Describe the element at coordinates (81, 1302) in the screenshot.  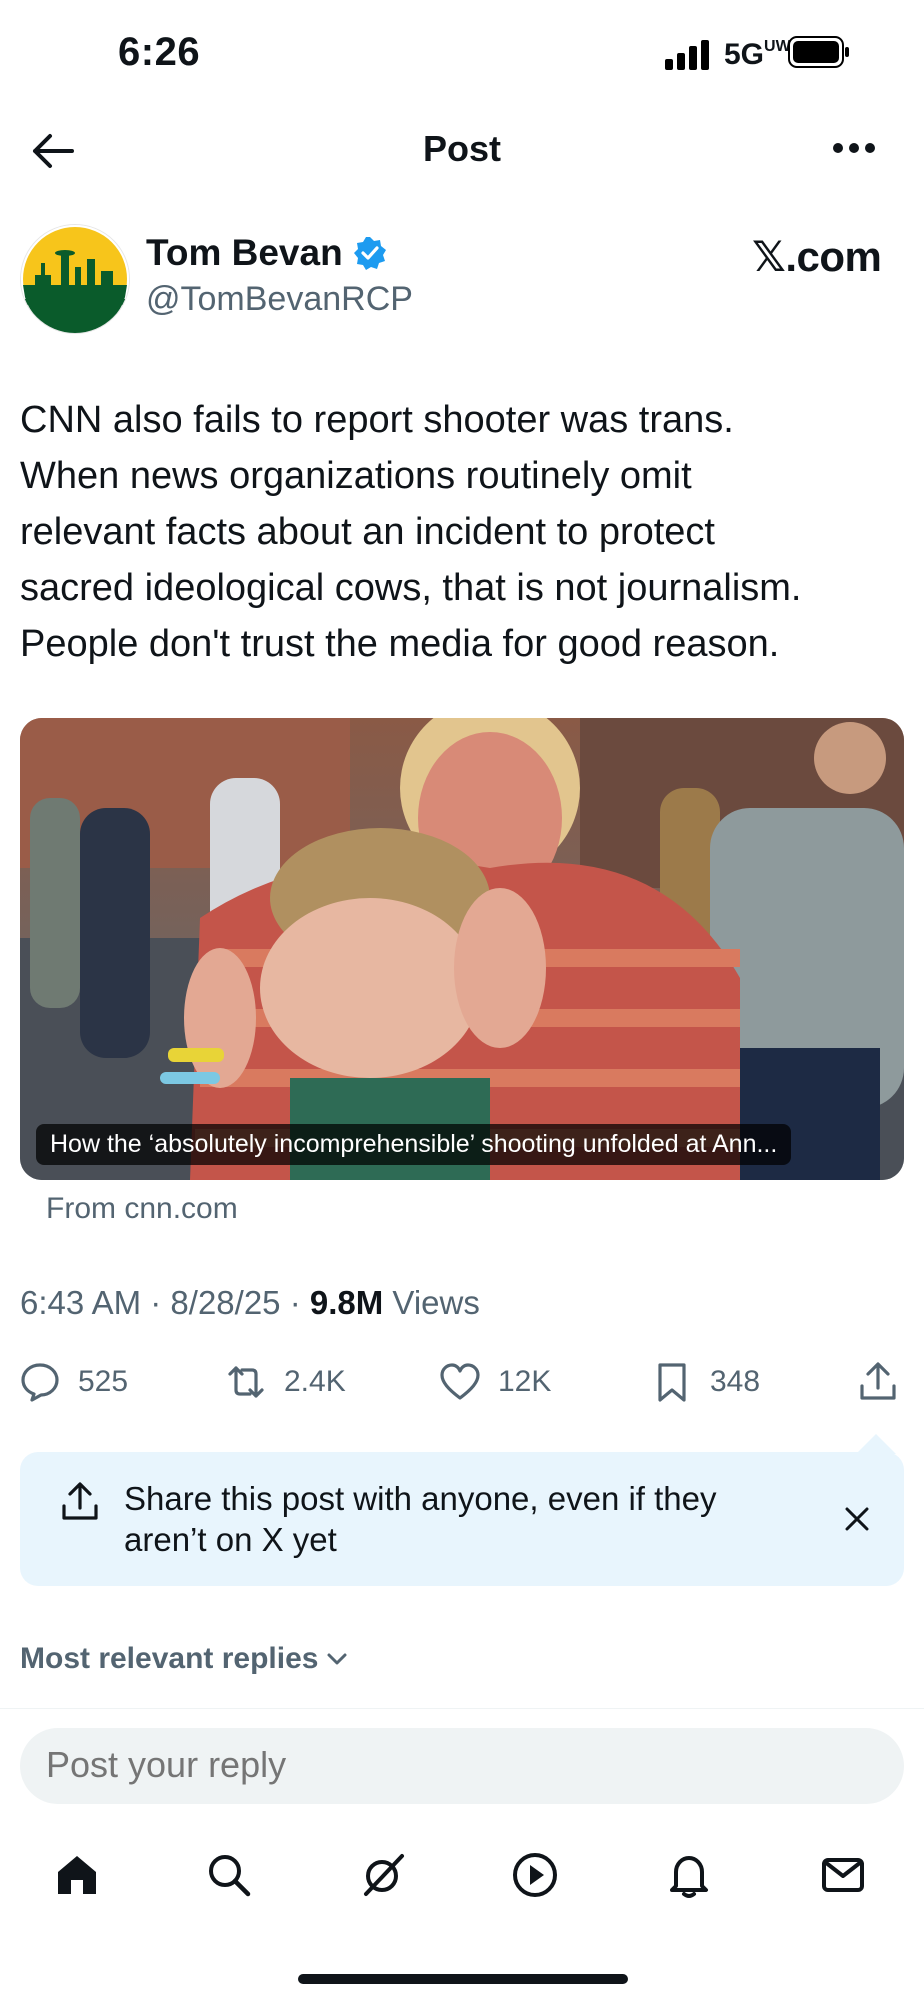
I see `post-time: 6:43 AM` at that location.